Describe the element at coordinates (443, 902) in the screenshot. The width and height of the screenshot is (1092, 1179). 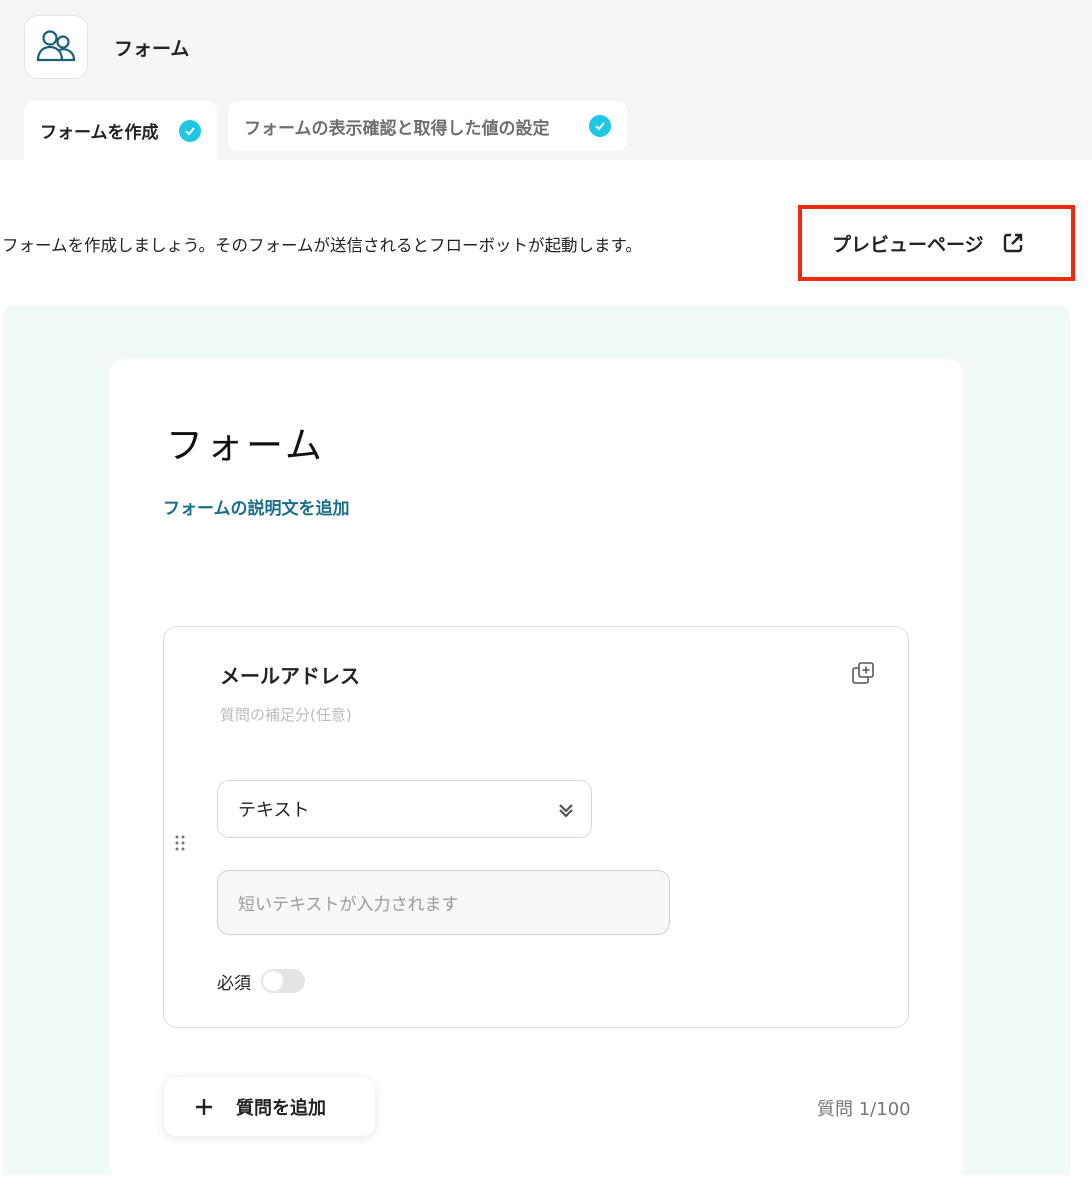
I see `short-text-answer-field: 短いテキストが入力されます` at that location.